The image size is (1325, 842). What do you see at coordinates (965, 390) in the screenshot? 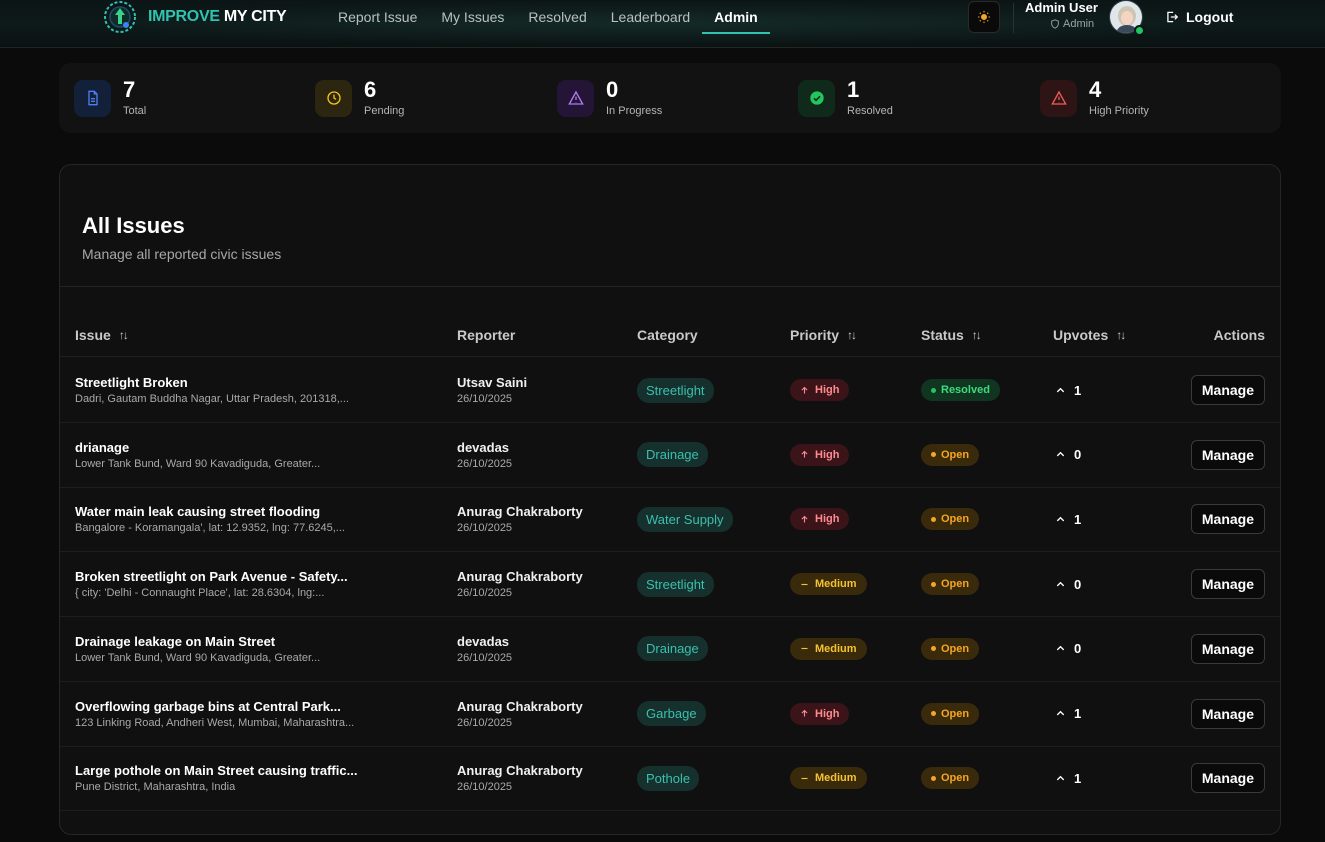
I see `status-label: Resolved` at bounding box center [965, 390].